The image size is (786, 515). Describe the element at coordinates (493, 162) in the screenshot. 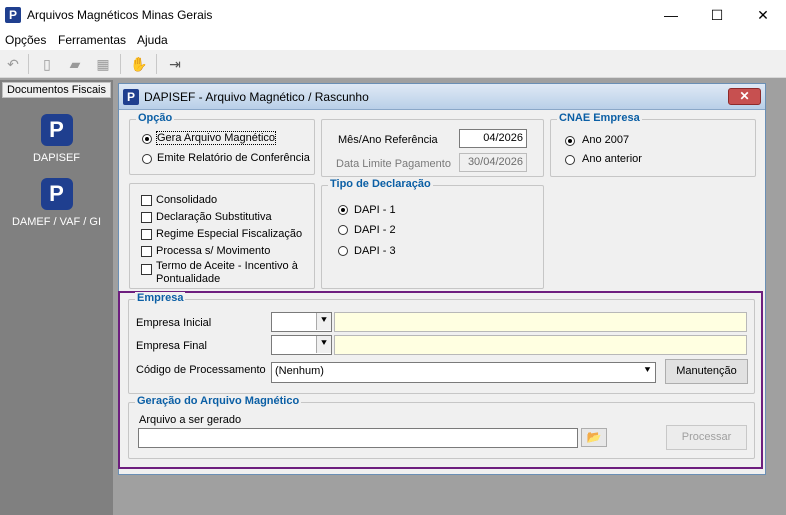

I see `data-limite-field: 30/04/2026` at that location.